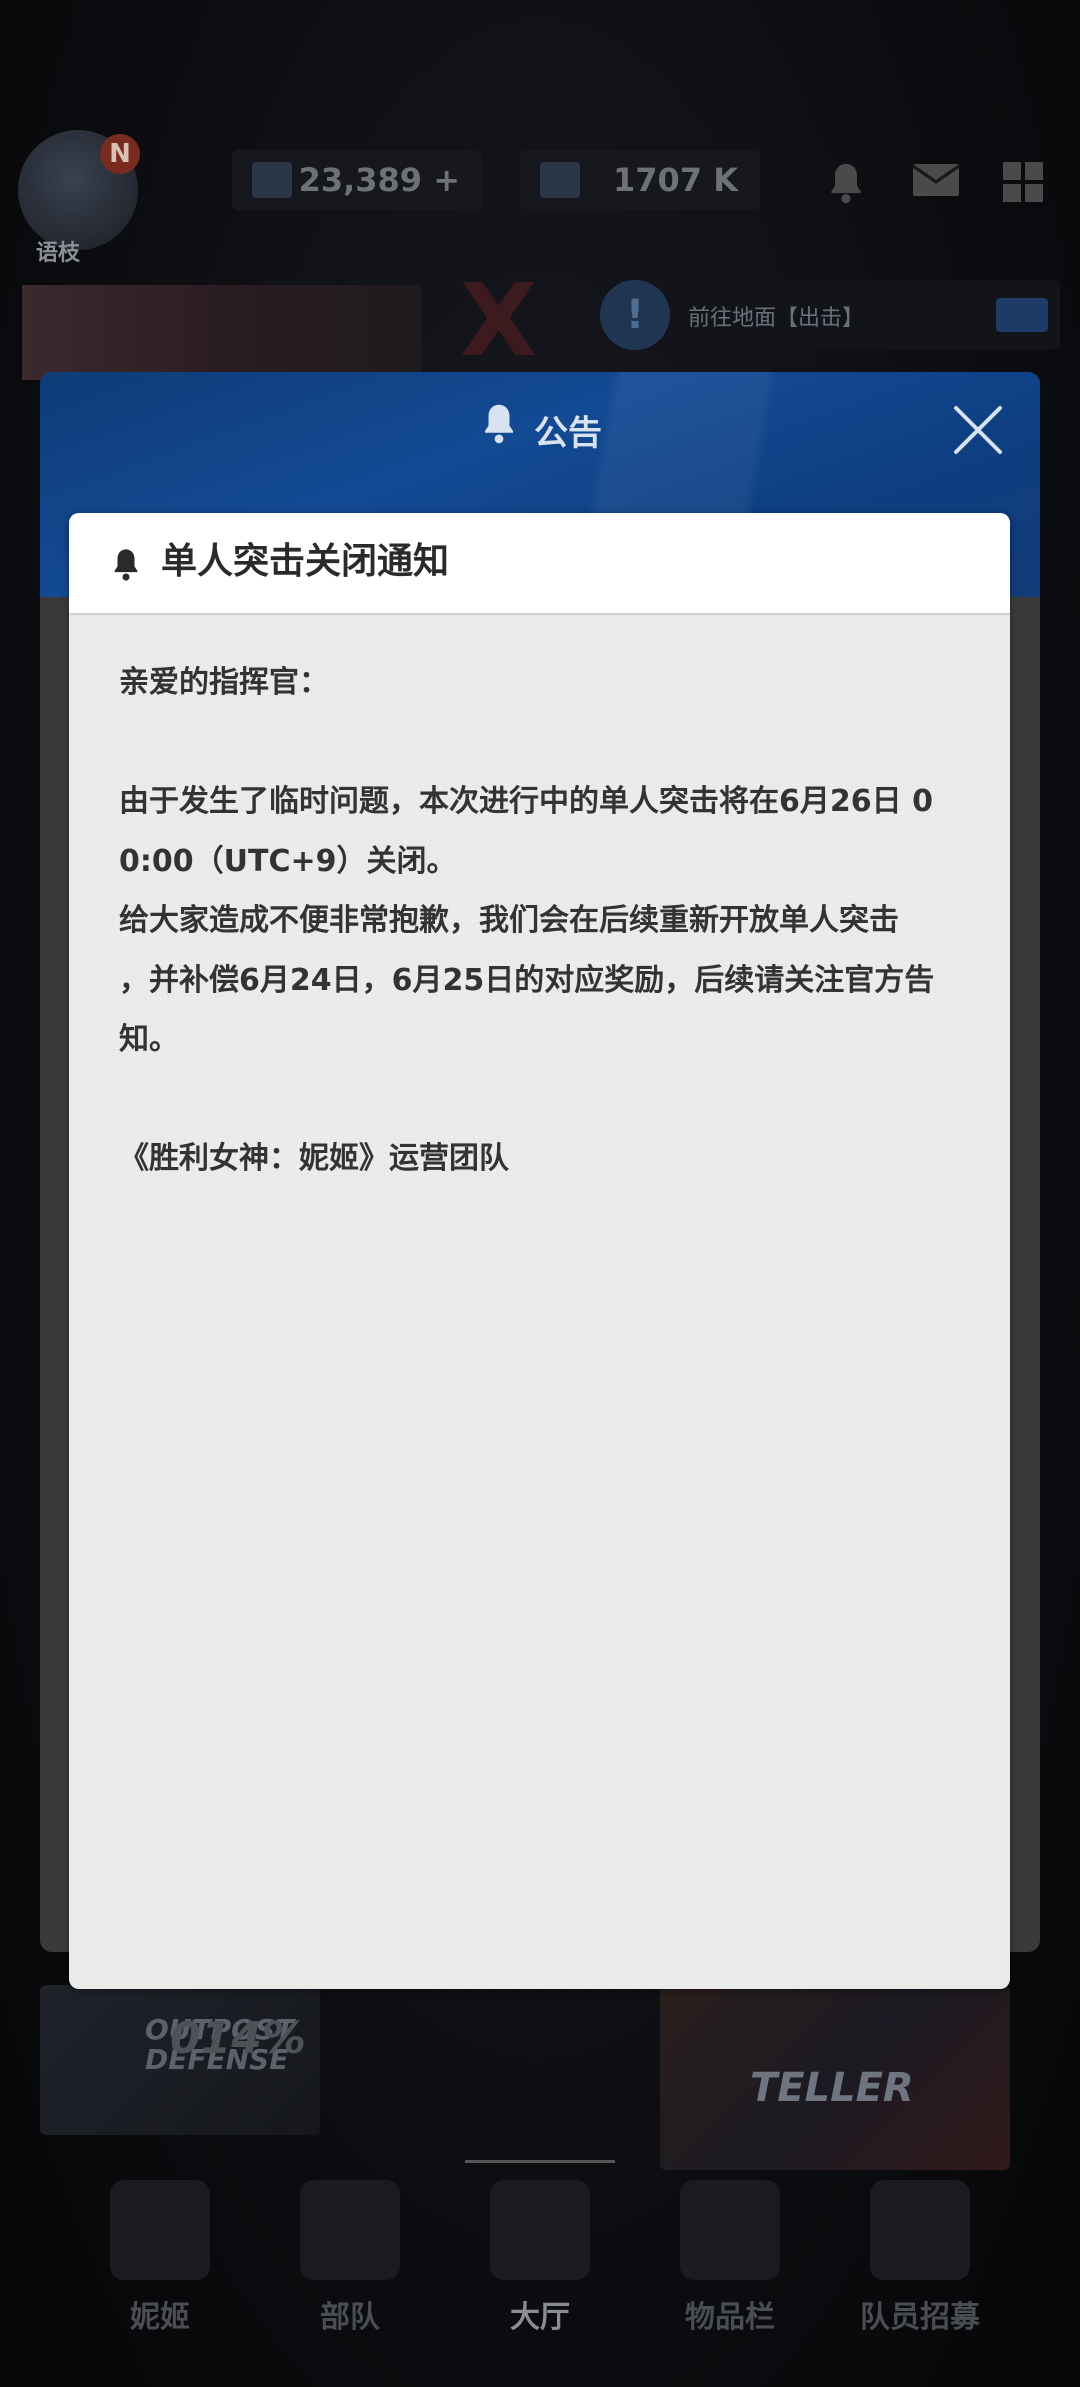 The height and width of the screenshot is (2387, 1080). I want to click on teller-card: TELLER, so click(835, 2077).